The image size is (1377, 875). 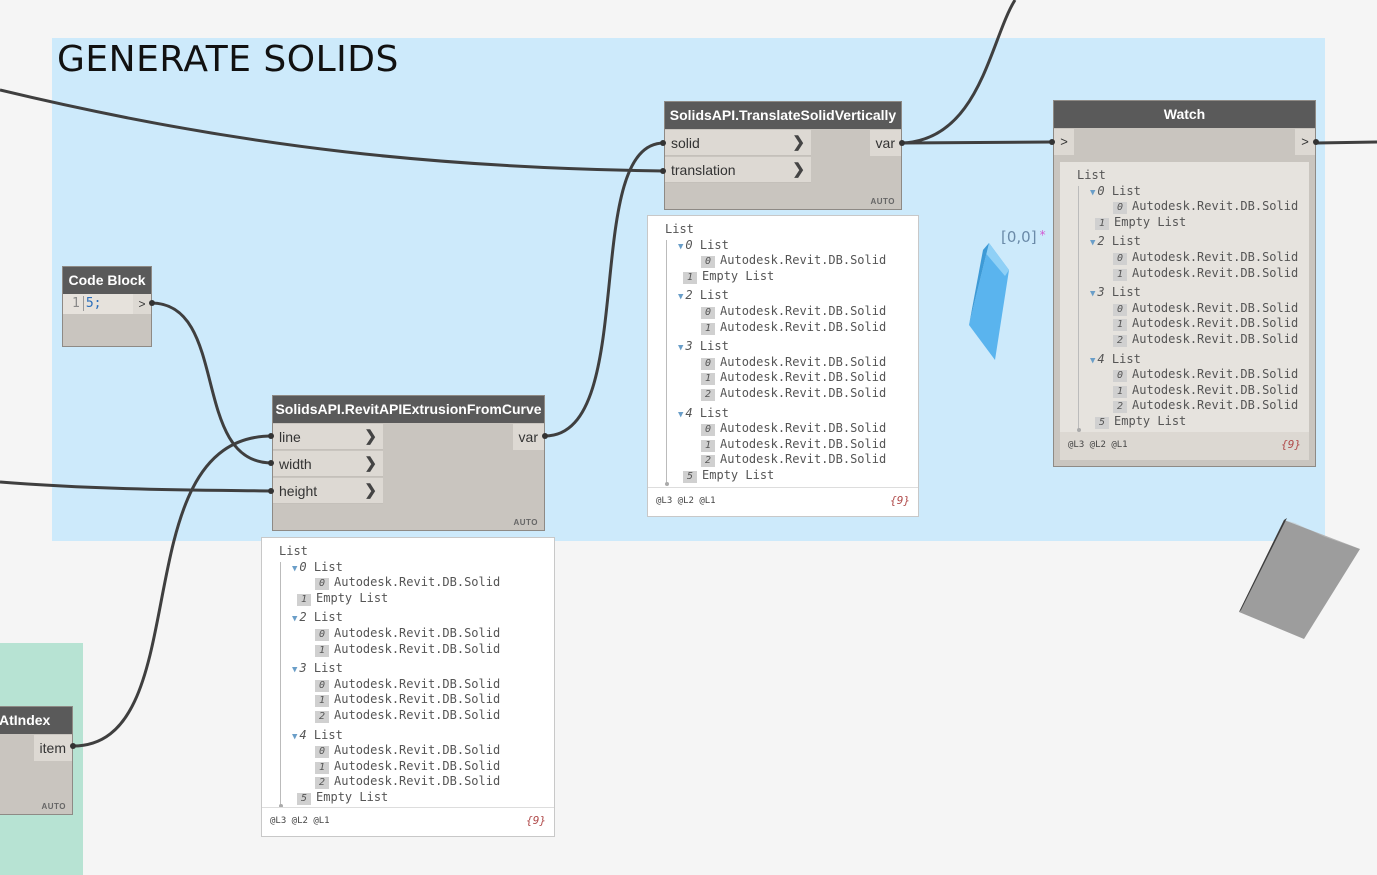 I want to click on port-width-label: width, so click(x=295, y=464).